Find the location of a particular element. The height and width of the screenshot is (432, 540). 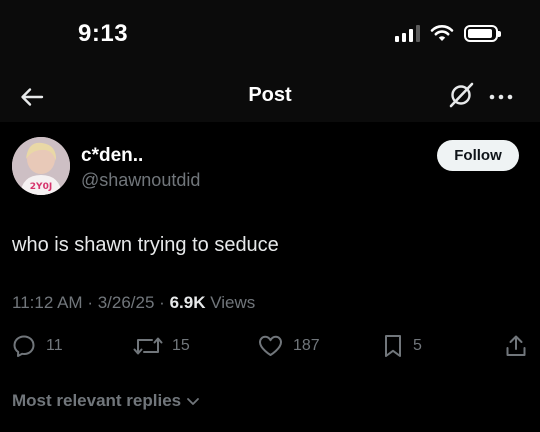

share-icon is located at coordinates (516, 345).